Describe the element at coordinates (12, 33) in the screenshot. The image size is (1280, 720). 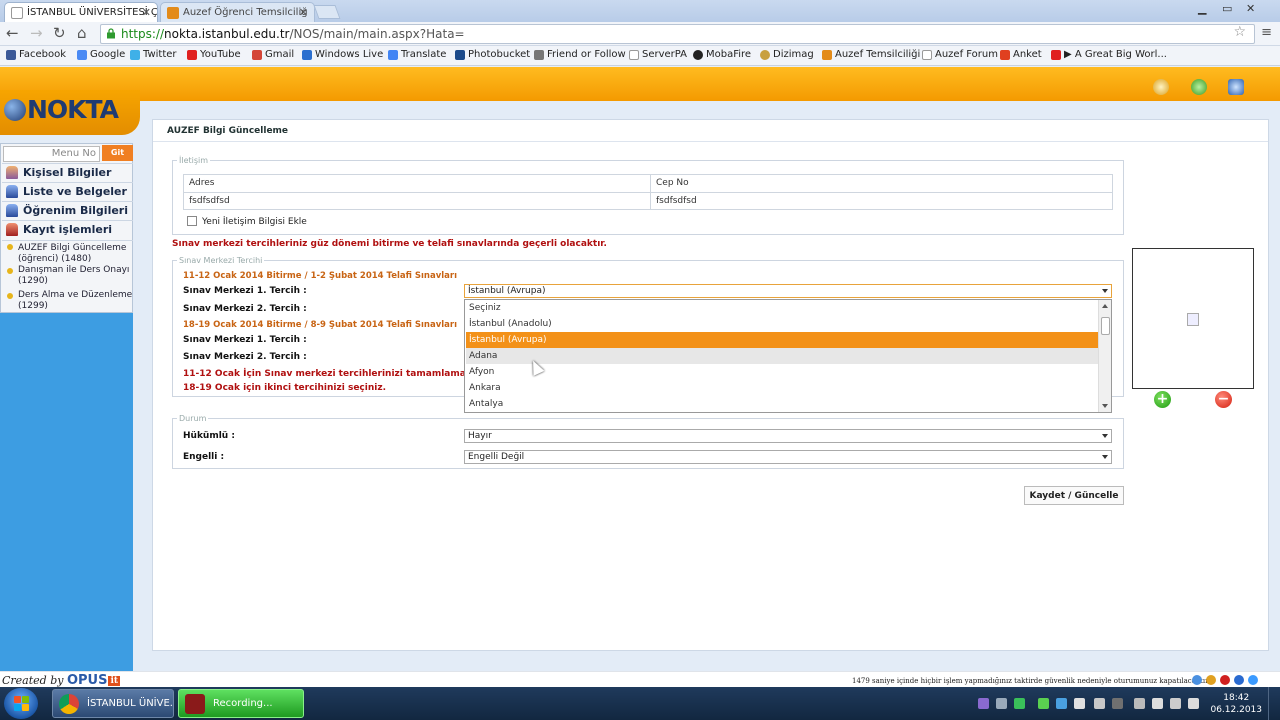
I see `back-icon: ←` at that location.